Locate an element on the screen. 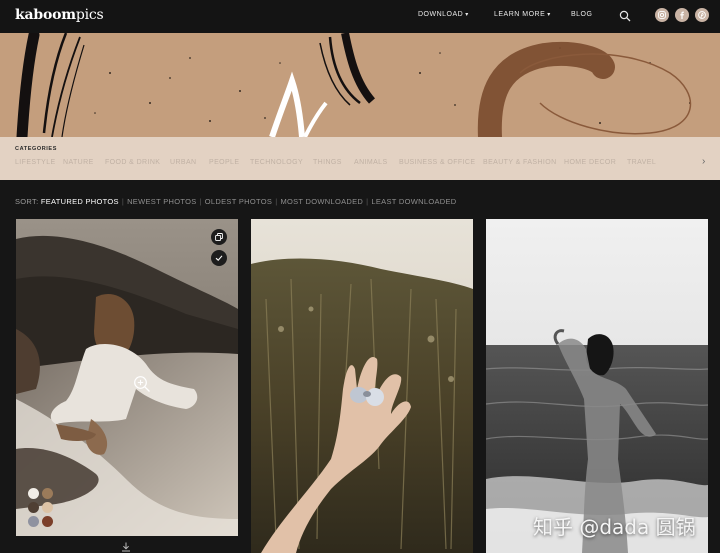 The height and width of the screenshot is (553, 720). sort-featured-photos: FEATURED PHOTOS is located at coordinates (80, 201).